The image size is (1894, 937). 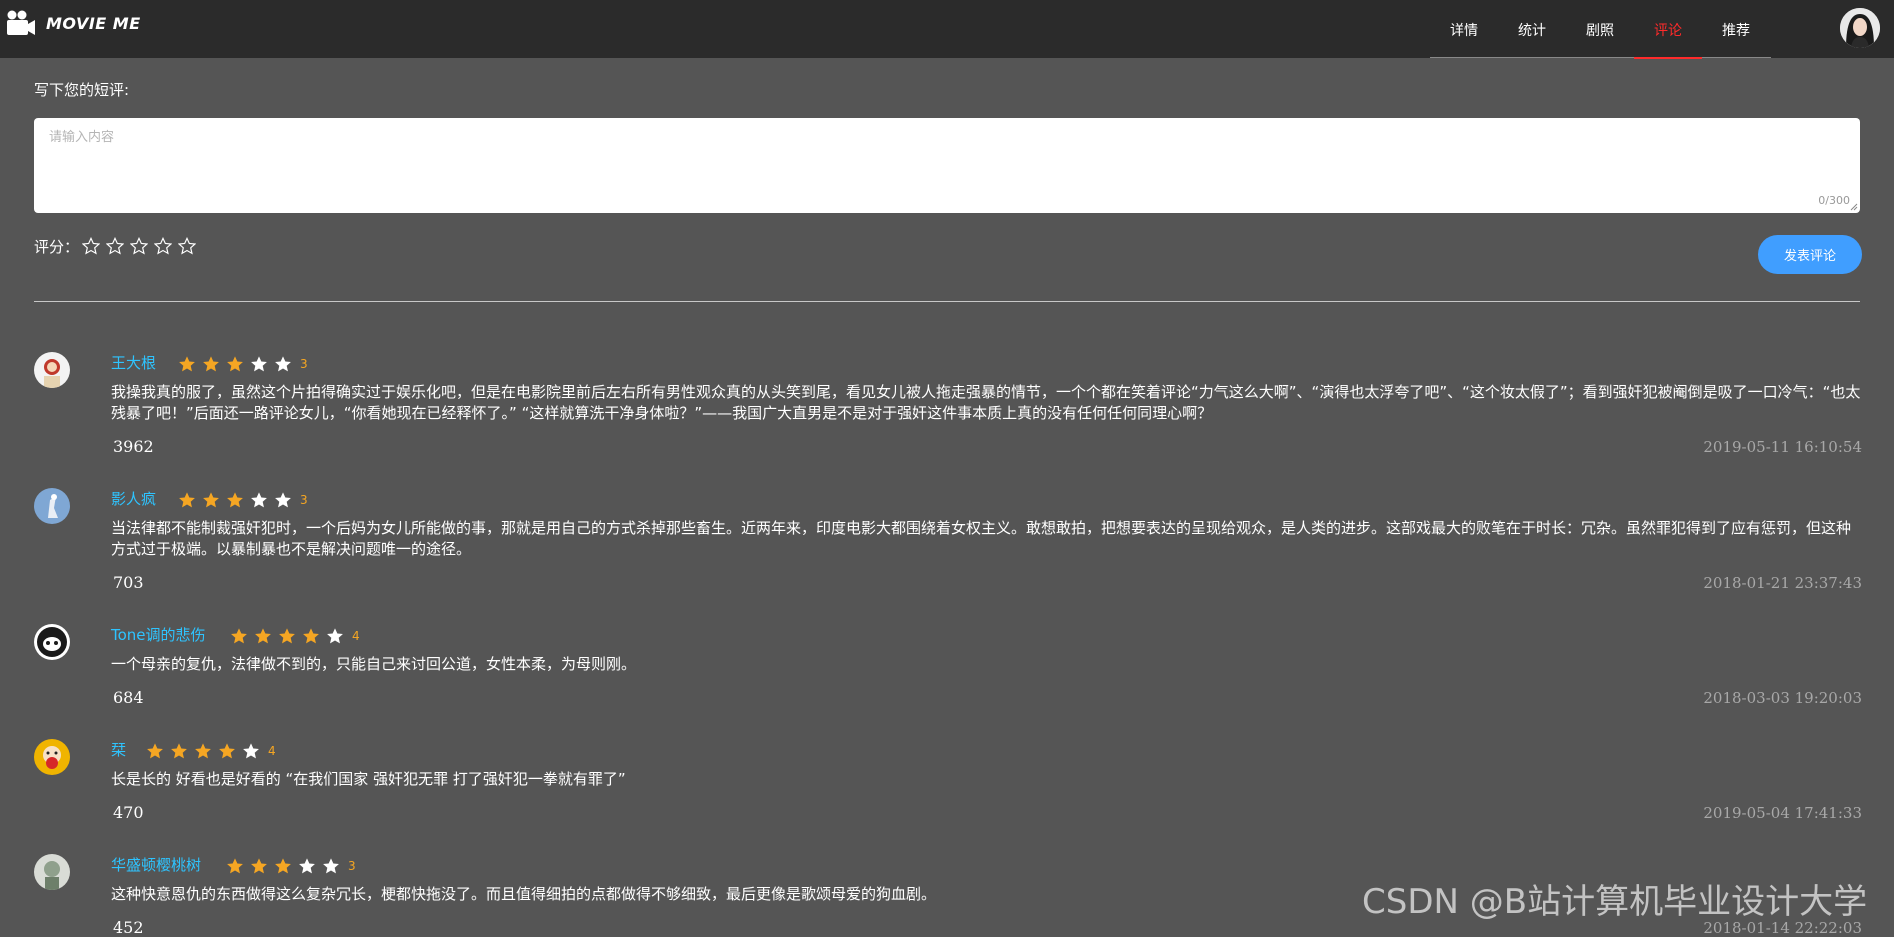 I want to click on comment-username: 华盛顿樱桃树, so click(x=156, y=864).